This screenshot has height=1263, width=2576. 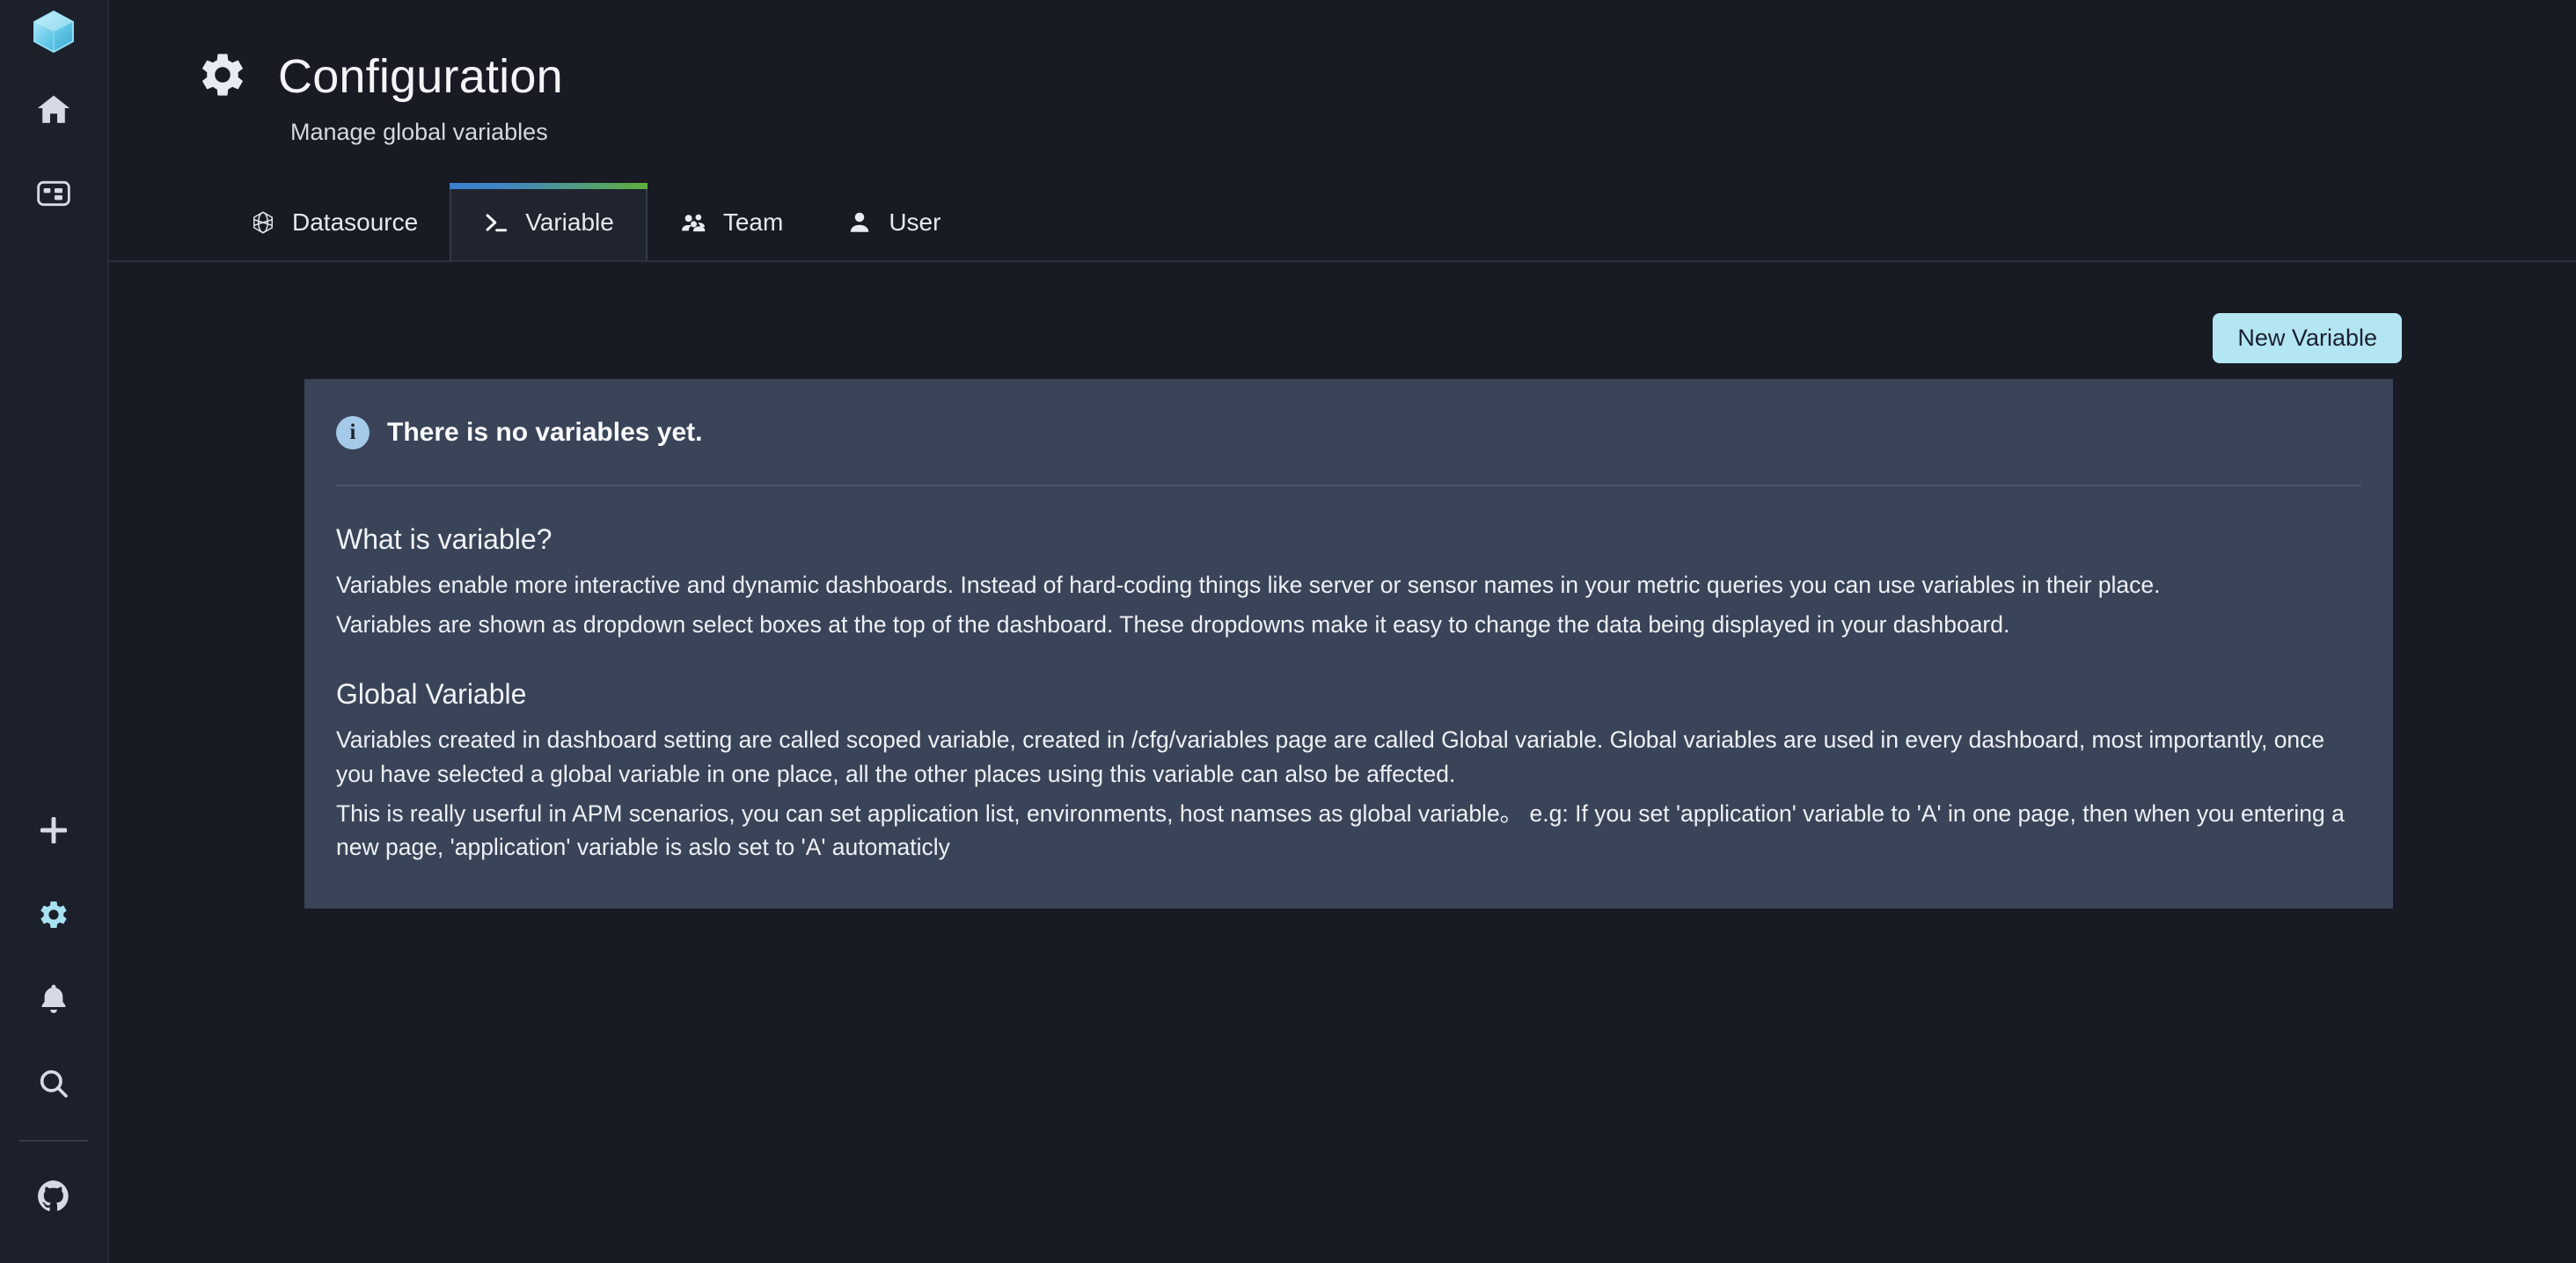 I want to click on sidebar-item-dashboards, so click(x=54, y=194).